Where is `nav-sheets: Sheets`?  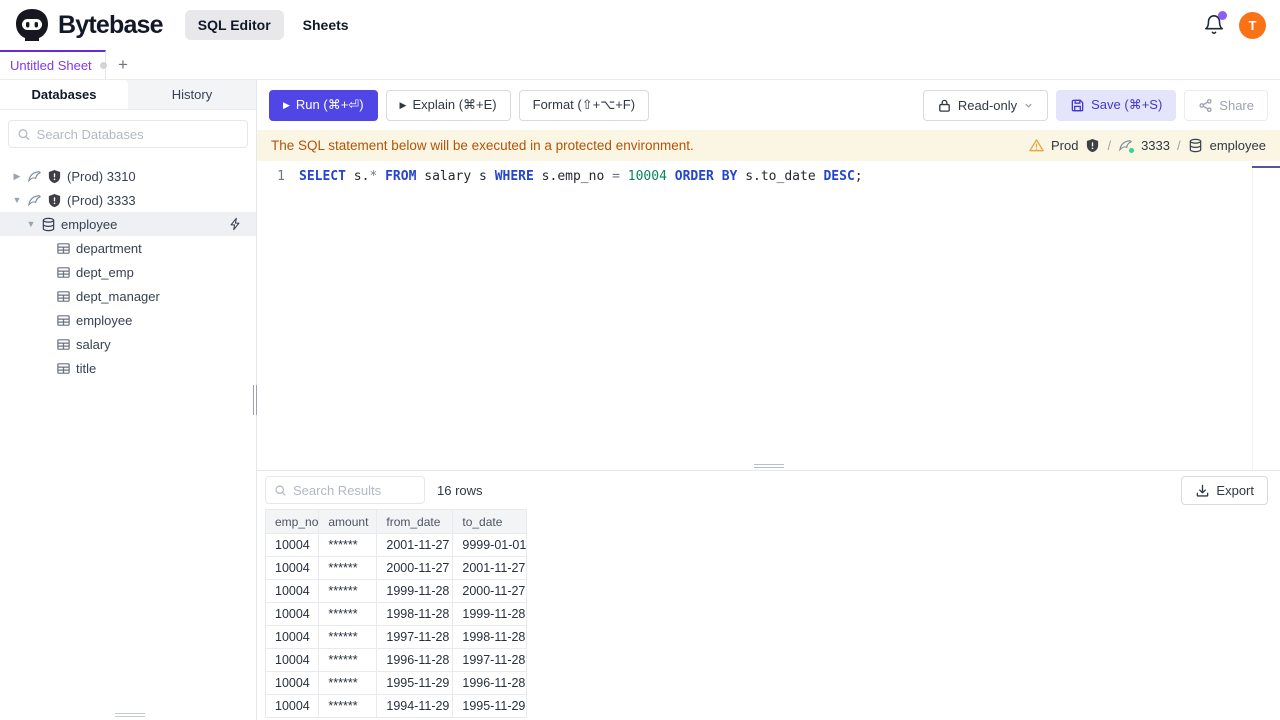 nav-sheets: Sheets is located at coordinates (326, 25).